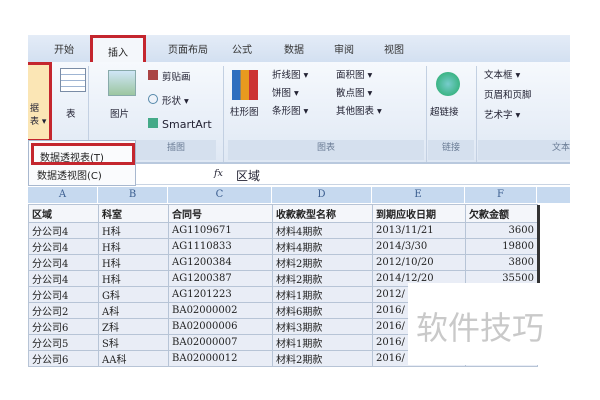 Image resolution: width=600 pixels, height=400 pixels. What do you see at coordinates (133, 213) in the screenshot?
I see `cell: 科室` at bounding box center [133, 213].